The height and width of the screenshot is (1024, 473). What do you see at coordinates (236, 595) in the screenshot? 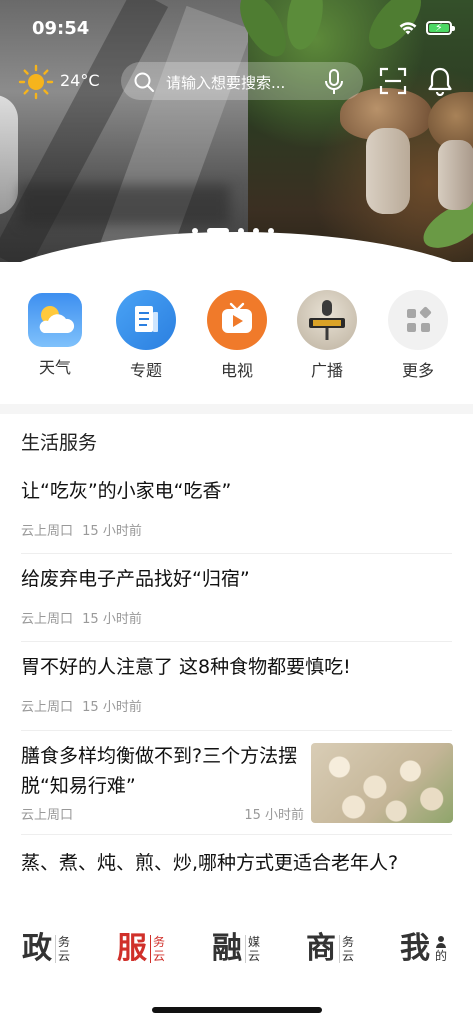
I see `news-item: 给废弃电子产品找好“归宿” 云上周口 15 小时前` at bounding box center [236, 595].